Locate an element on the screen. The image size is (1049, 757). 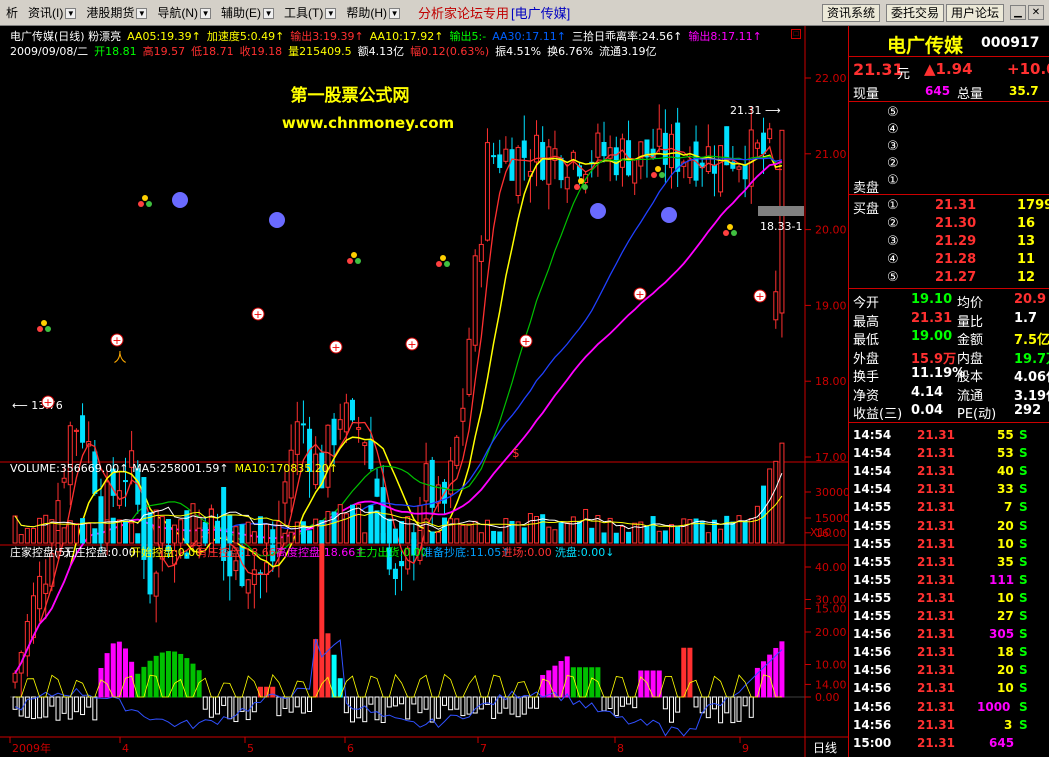
tick-row: 14:54 21.31 53 S is located at coordinates (949, 453).